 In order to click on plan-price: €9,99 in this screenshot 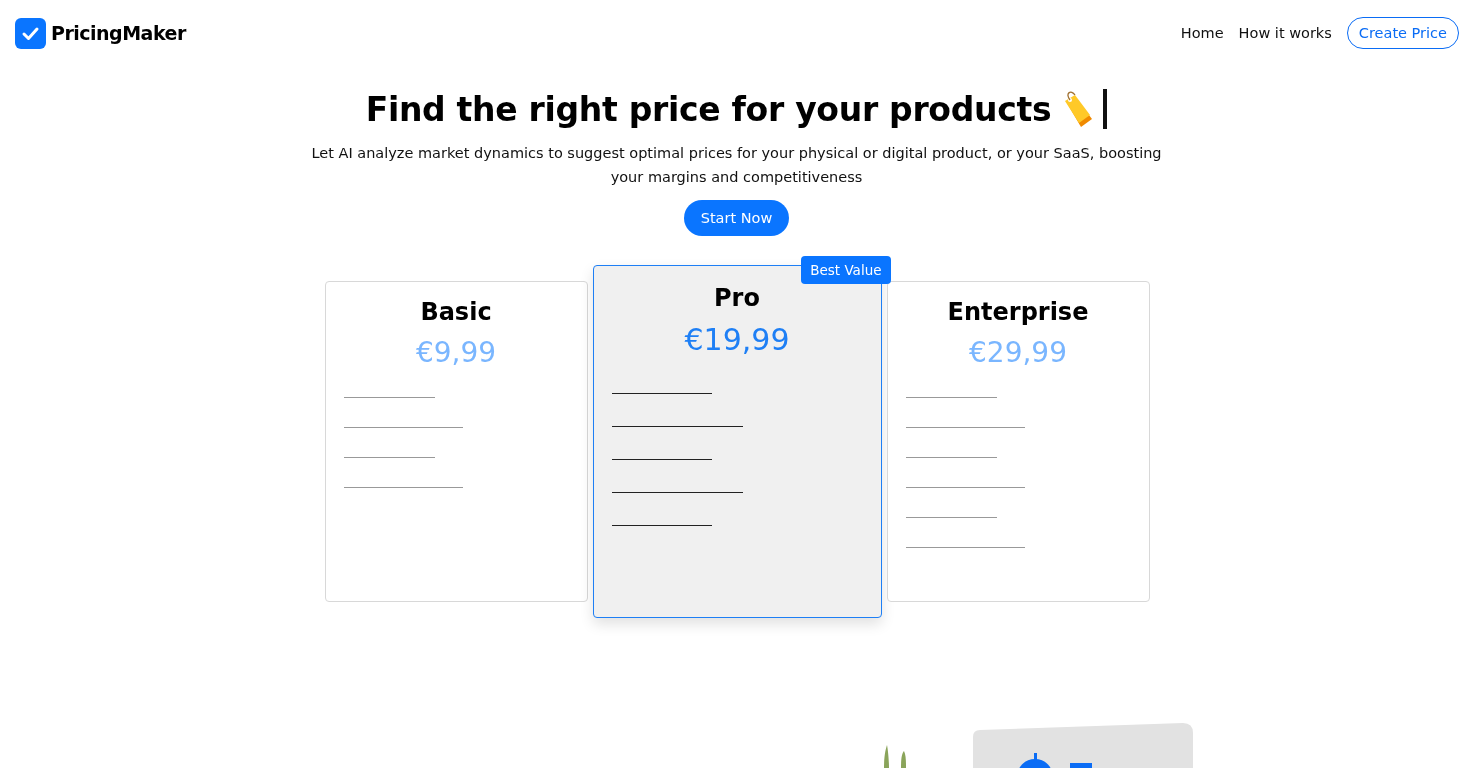, I will do `click(456, 352)`.